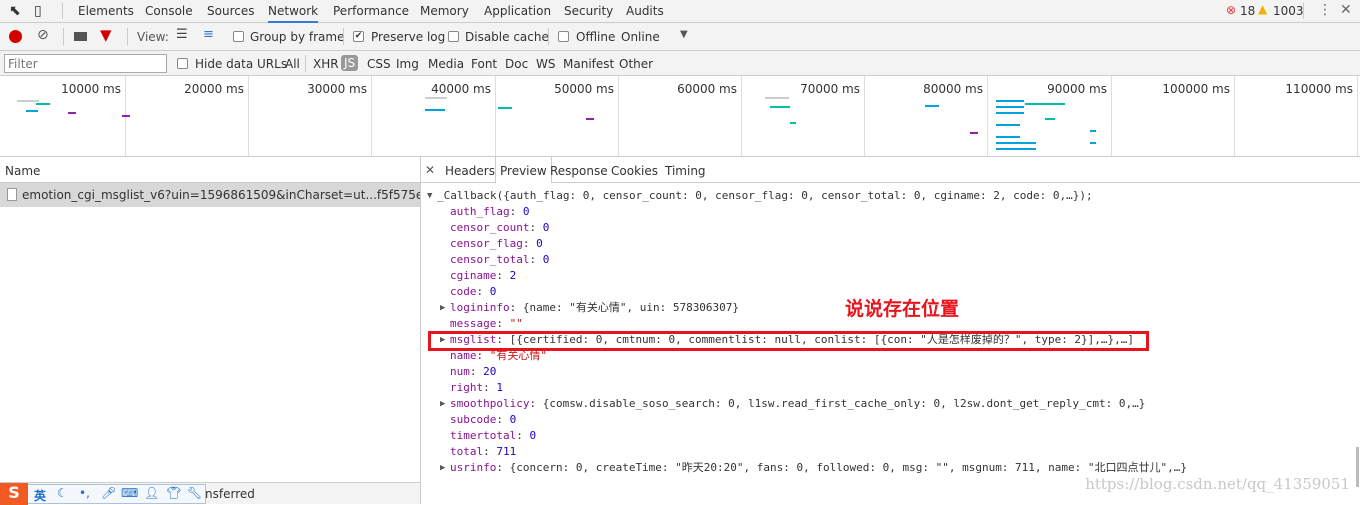 The image size is (1360, 505). I want to click on detail-tabbar: ✕ Headers Preview Response Cookies Timing, so click(890, 170).